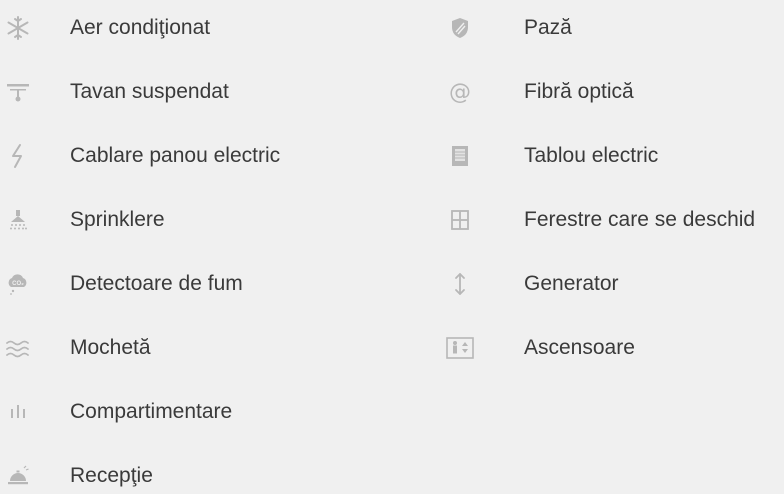 The image size is (784, 494). What do you see at coordinates (18, 475) in the screenshot?
I see `reception-bell-icon` at bounding box center [18, 475].